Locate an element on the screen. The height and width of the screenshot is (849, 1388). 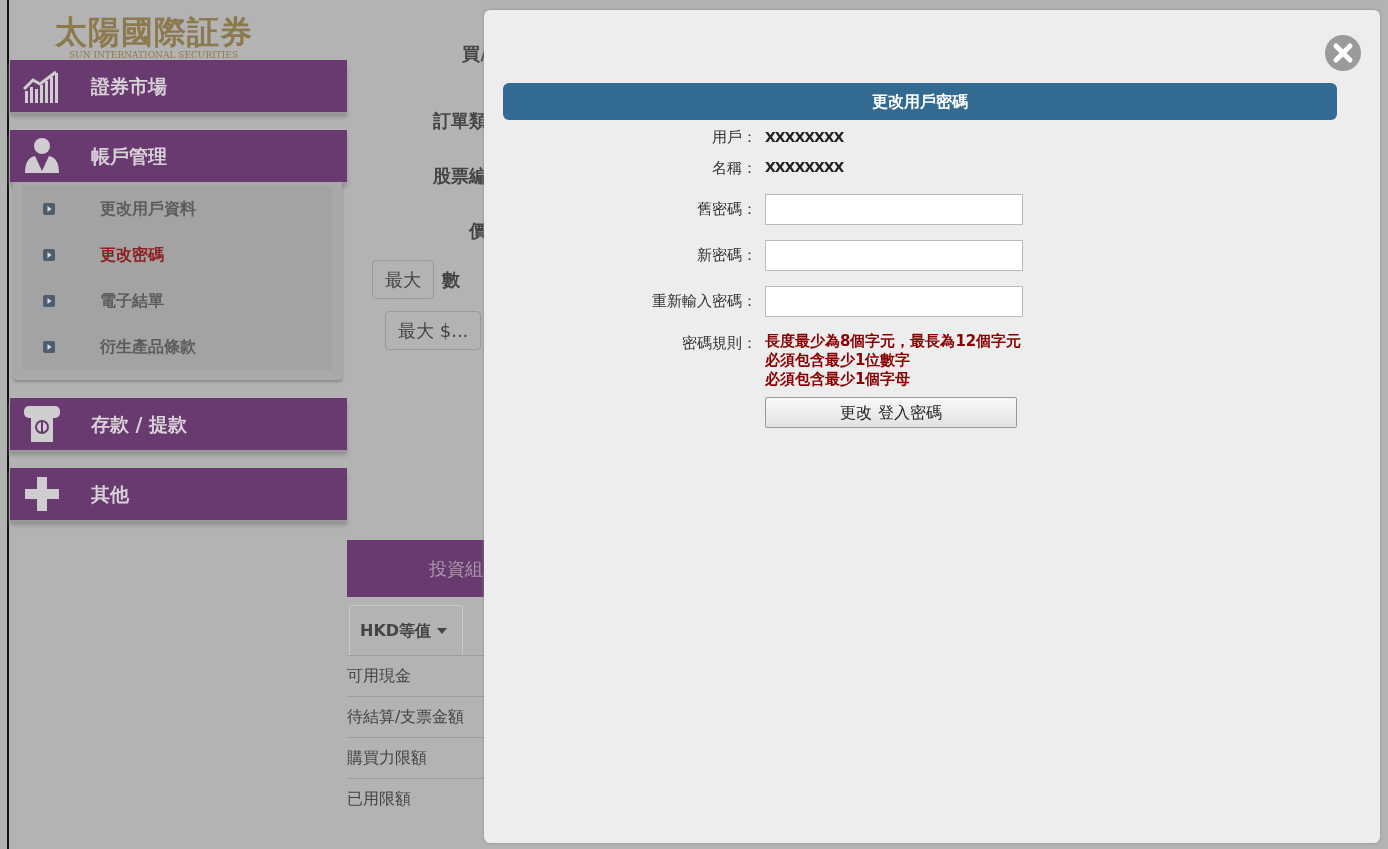
rule-text: 長度最少為8個字元，最長為12個字元 is located at coordinates (893, 341).